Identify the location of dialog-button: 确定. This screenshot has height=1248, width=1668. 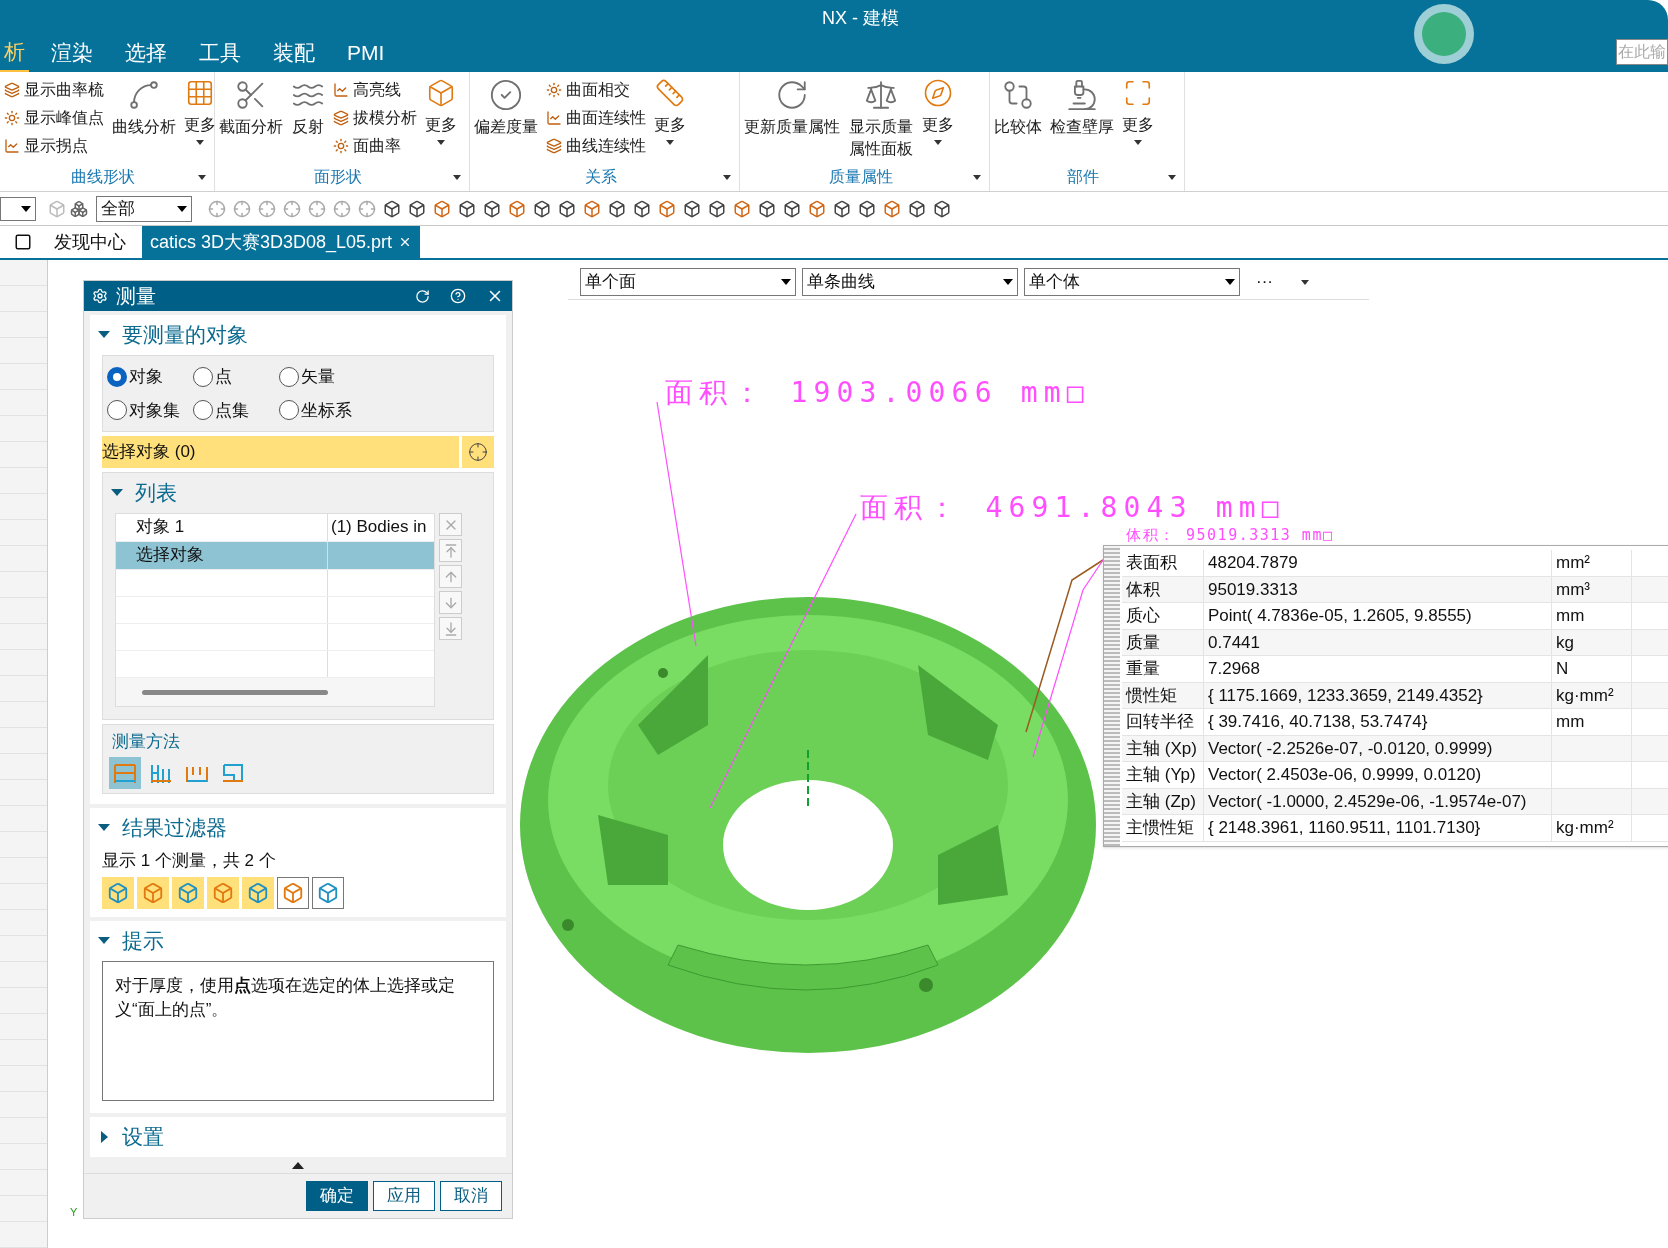
(337, 1196).